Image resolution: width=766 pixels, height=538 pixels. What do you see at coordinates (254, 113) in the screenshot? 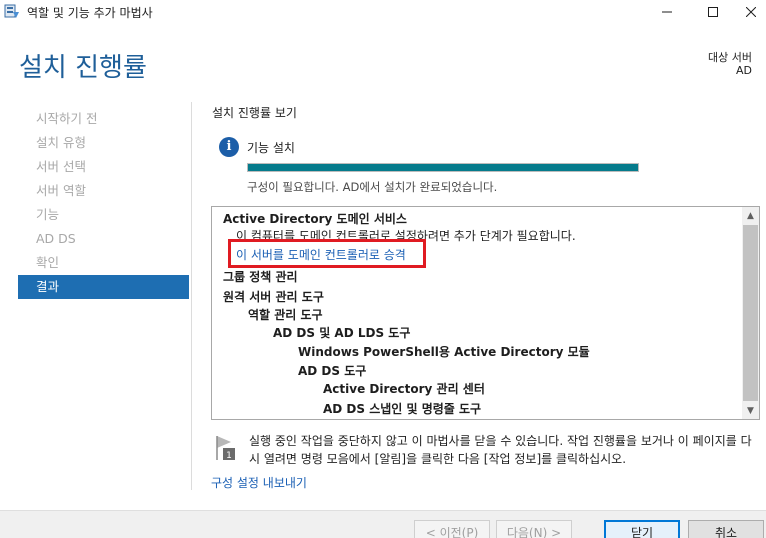
I see `section-title: 설치 진행률 보기` at bounding box center [254, 113].